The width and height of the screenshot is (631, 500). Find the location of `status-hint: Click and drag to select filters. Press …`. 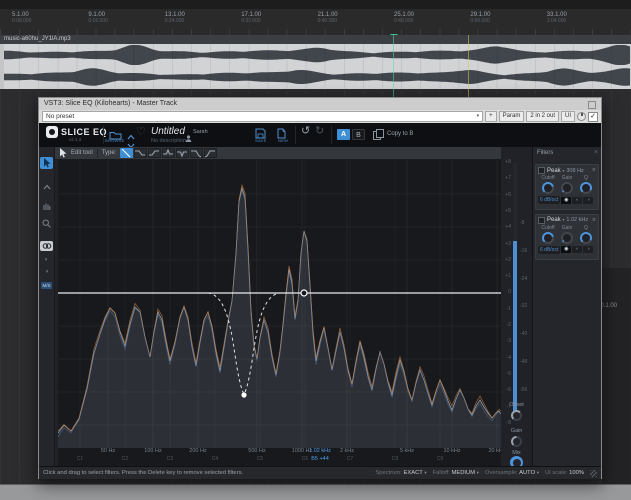

status-hint: Click and drag to select filters. Press … is located at coordinates (143, 473).